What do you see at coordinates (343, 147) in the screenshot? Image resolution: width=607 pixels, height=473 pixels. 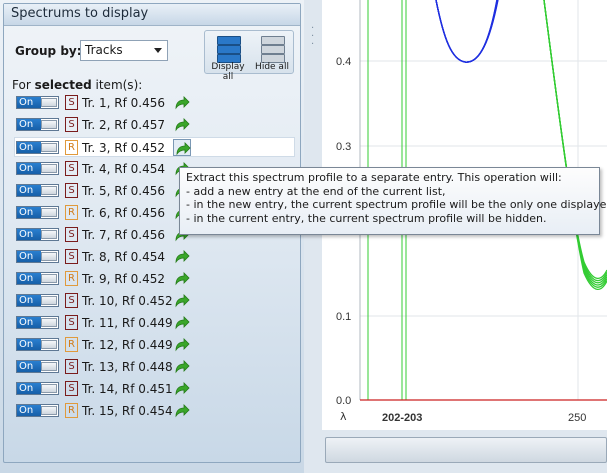 I see `y-tick-label: 0.3` at bounding box center [343, 147].